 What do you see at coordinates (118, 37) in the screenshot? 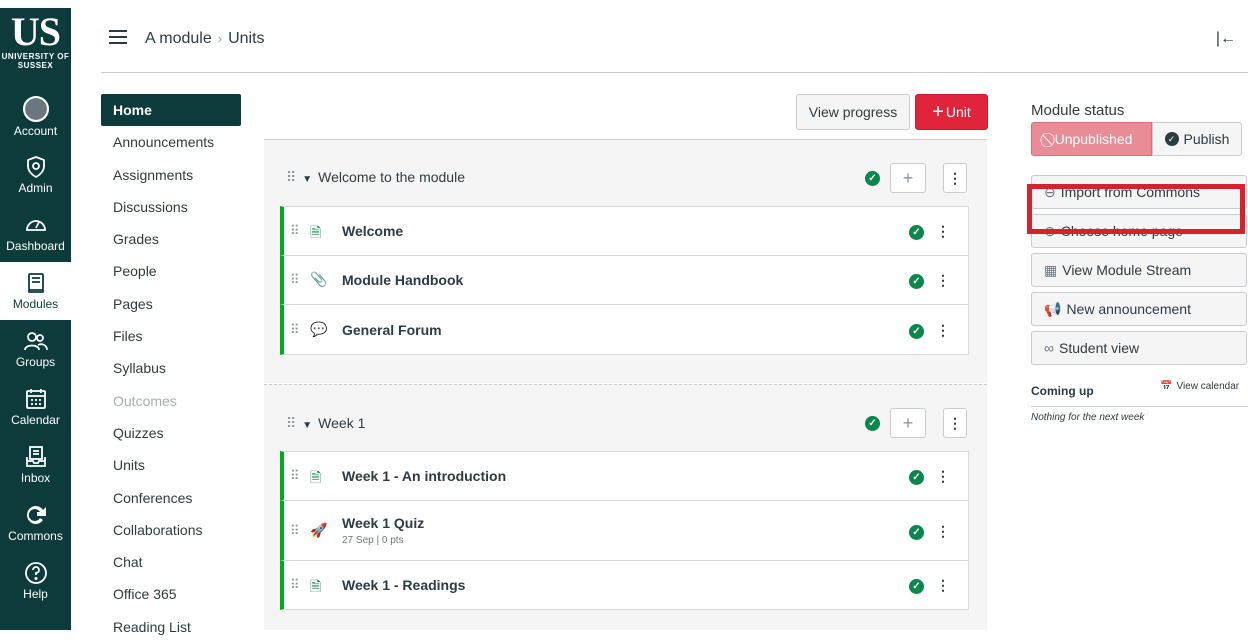
I see `hamburger-menu-icon` at bounding box center [118, 37].